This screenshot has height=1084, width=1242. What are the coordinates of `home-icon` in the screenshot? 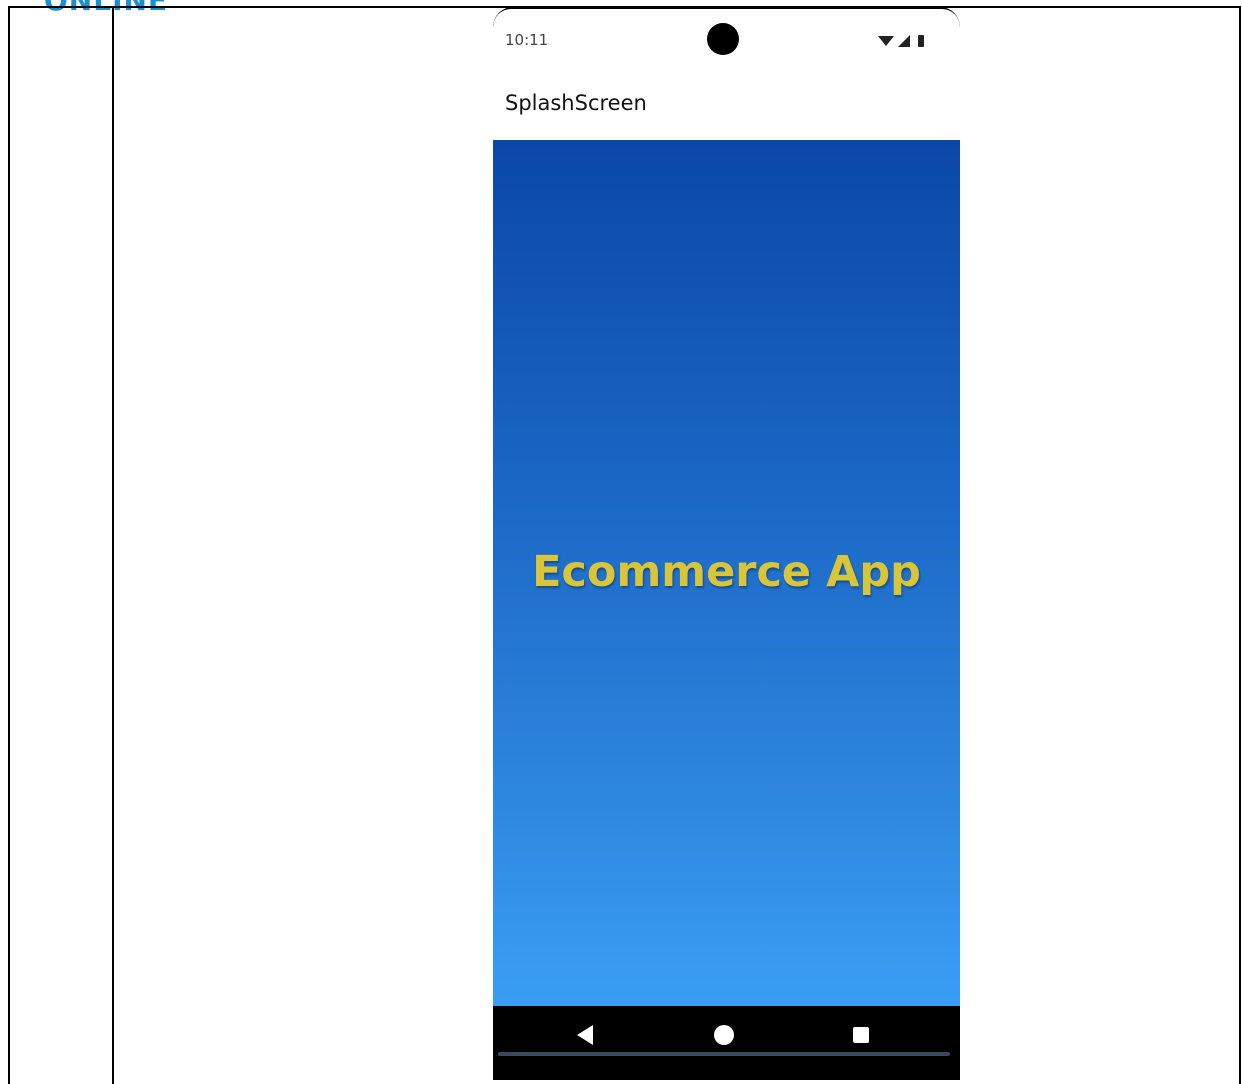 It's located at (724, 1035).